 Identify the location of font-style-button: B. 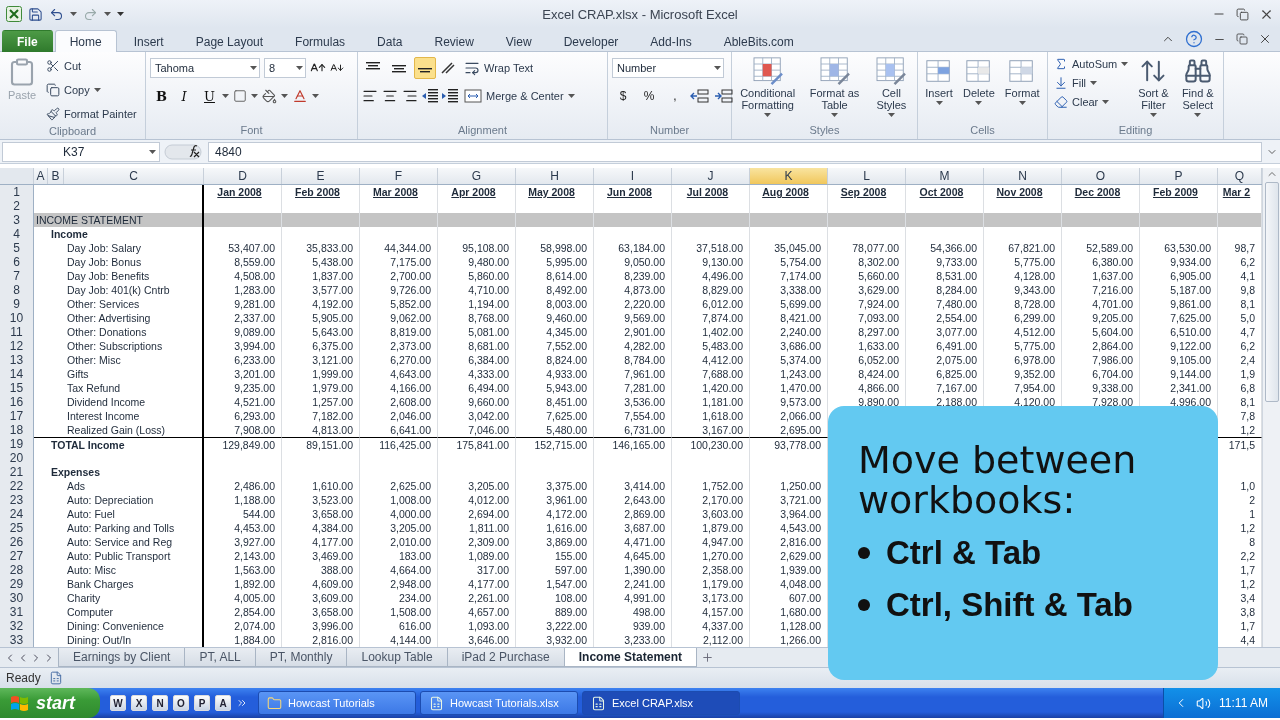
(160, 96).